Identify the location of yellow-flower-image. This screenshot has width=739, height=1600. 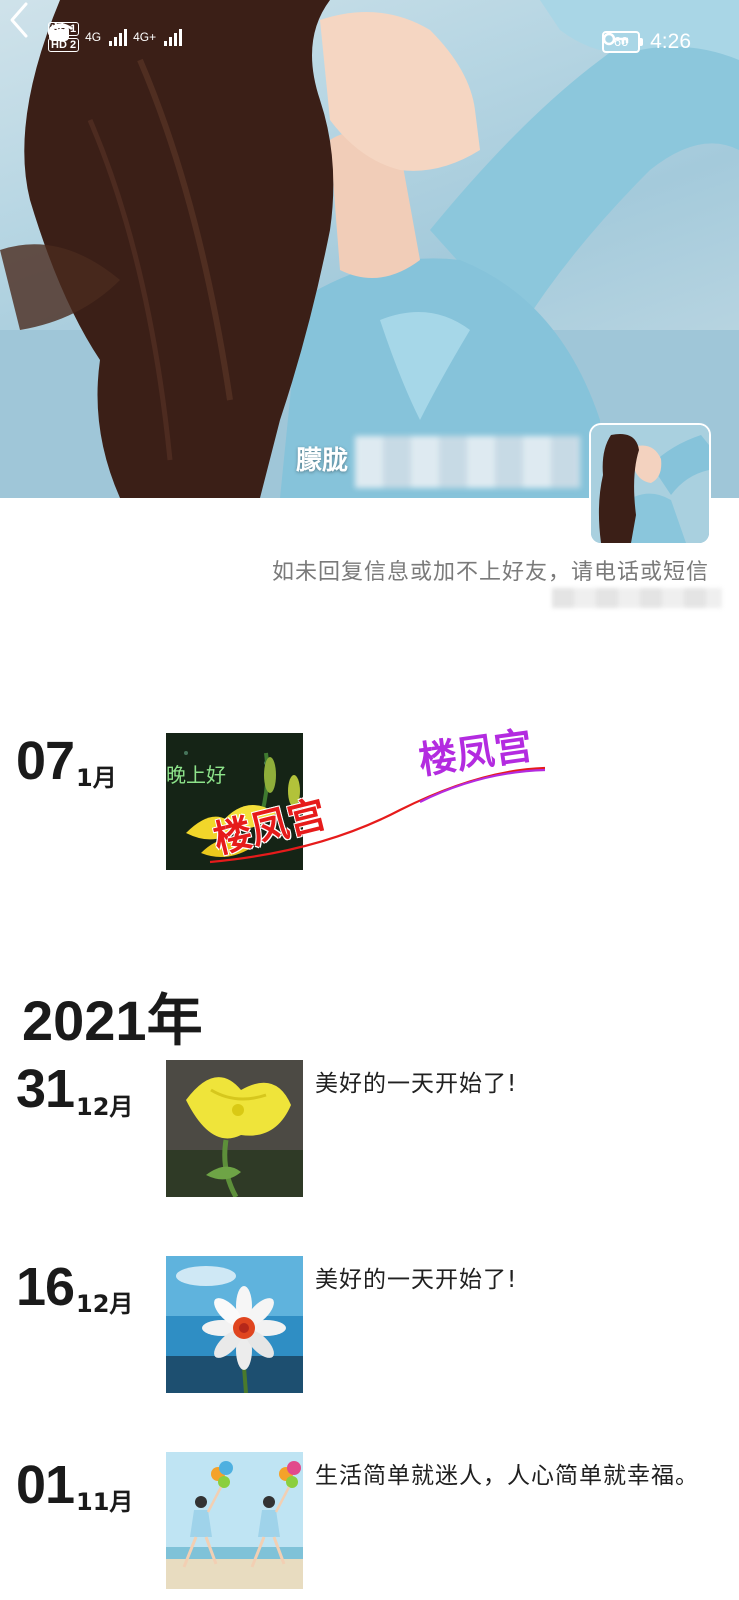
(234, 1128).